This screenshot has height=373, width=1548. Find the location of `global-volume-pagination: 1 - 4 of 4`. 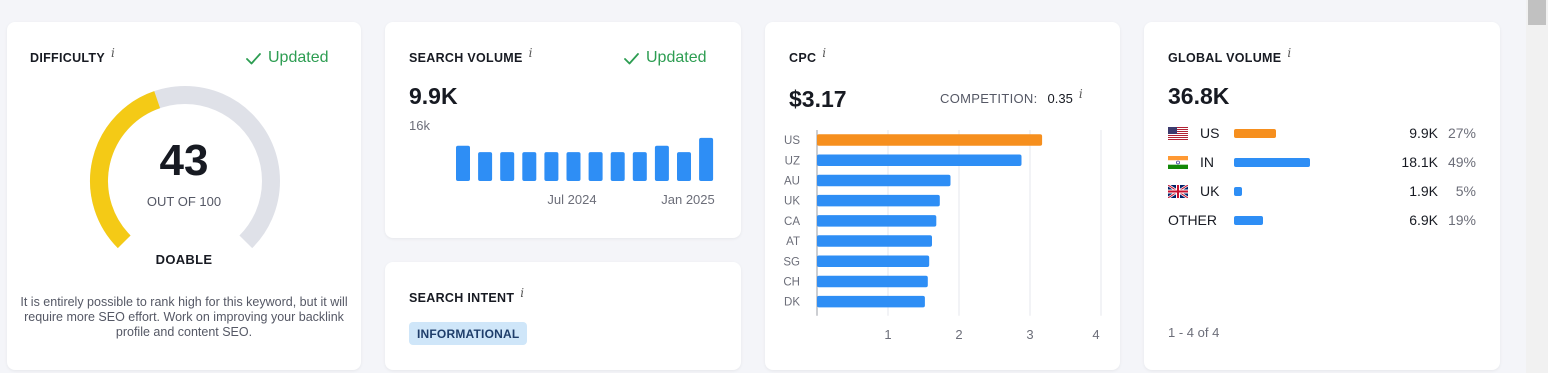

global-volume-pagination: 1 - 4 of 4 is located at coordinates (1194, 332).